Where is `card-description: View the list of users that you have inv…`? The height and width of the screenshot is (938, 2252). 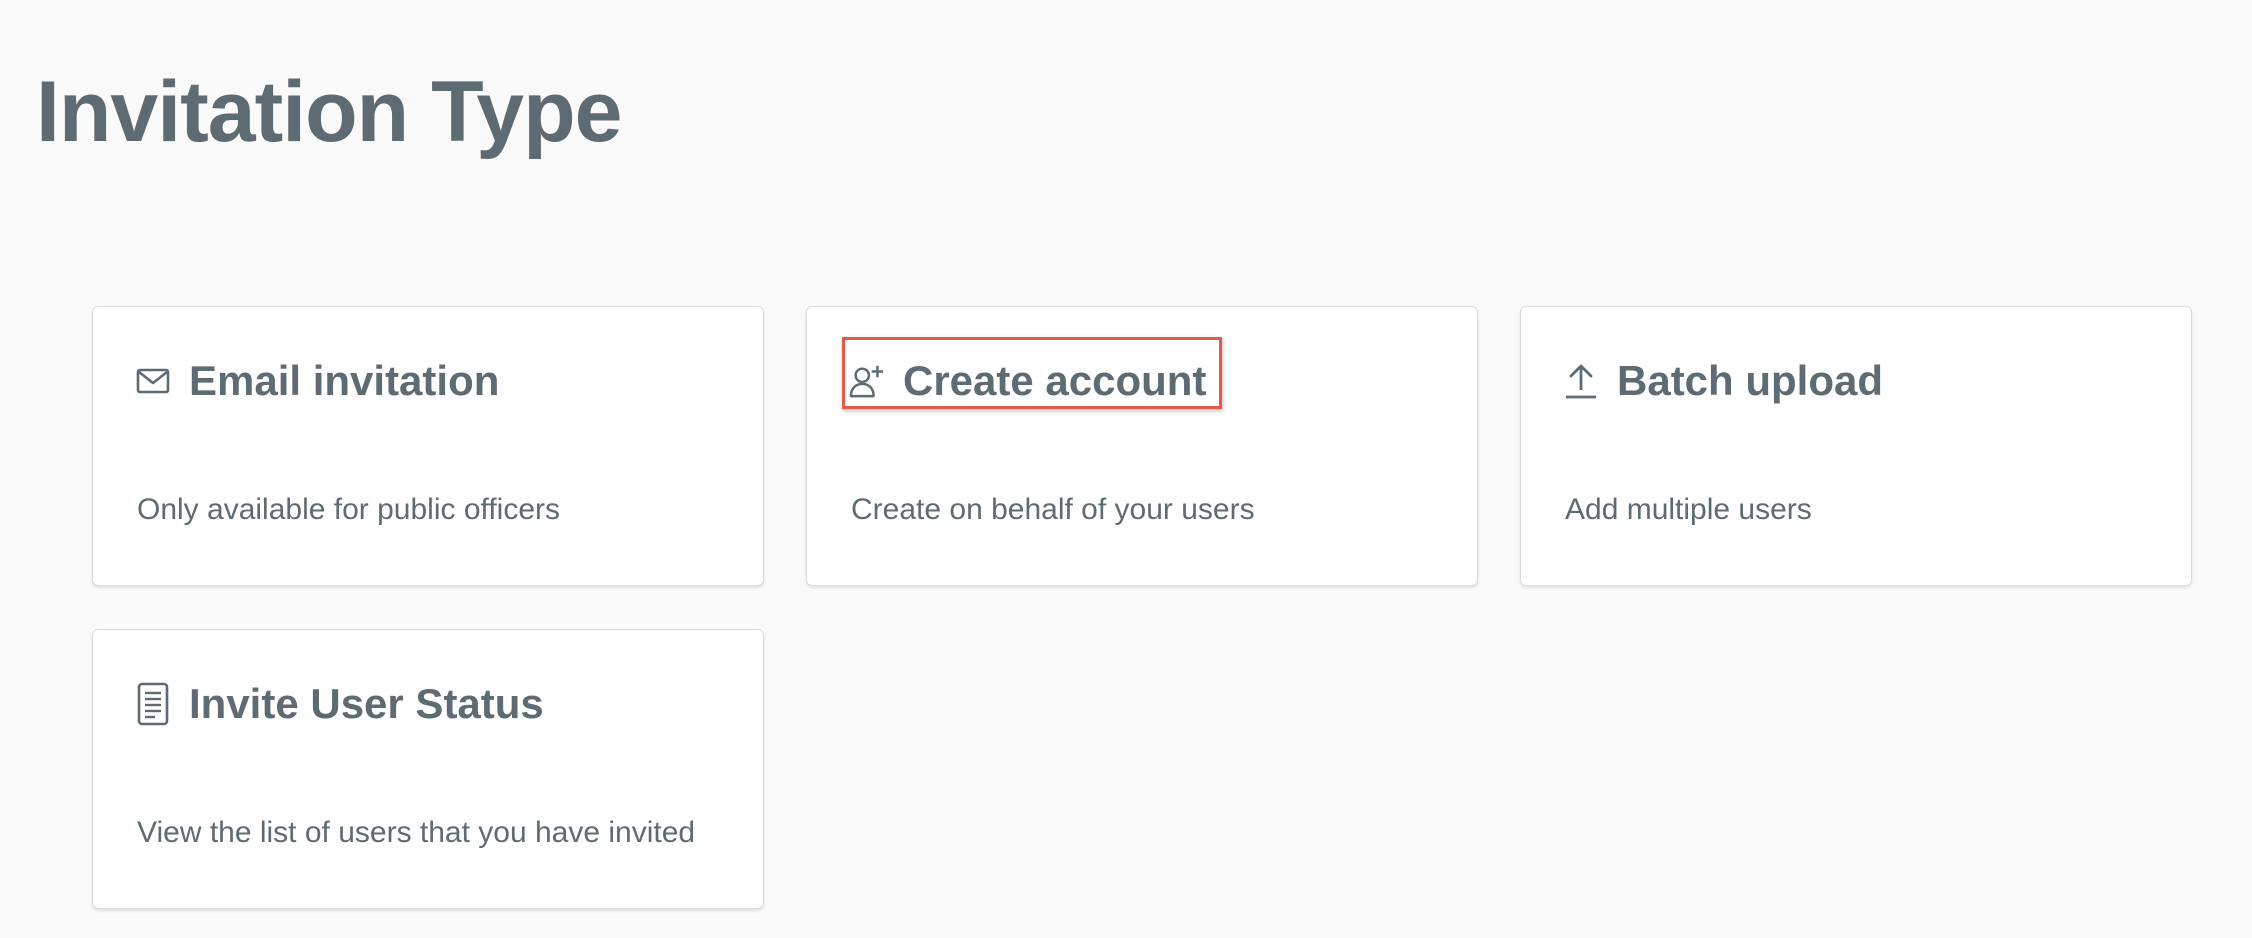 card-description: View the list of users that you have inv… is located at coordinates (416, 832).